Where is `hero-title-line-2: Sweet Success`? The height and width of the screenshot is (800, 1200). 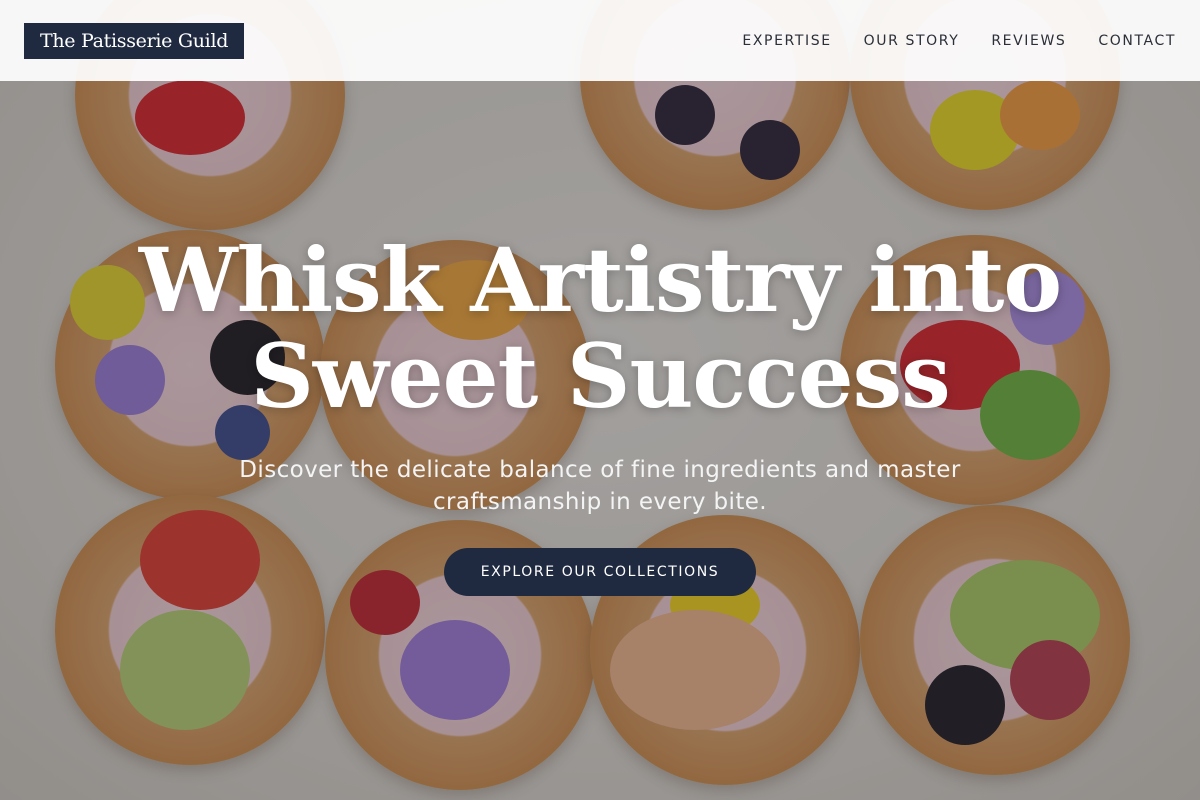 hero-title-line-2: Sweet Success is located at coordinates (600, 376).